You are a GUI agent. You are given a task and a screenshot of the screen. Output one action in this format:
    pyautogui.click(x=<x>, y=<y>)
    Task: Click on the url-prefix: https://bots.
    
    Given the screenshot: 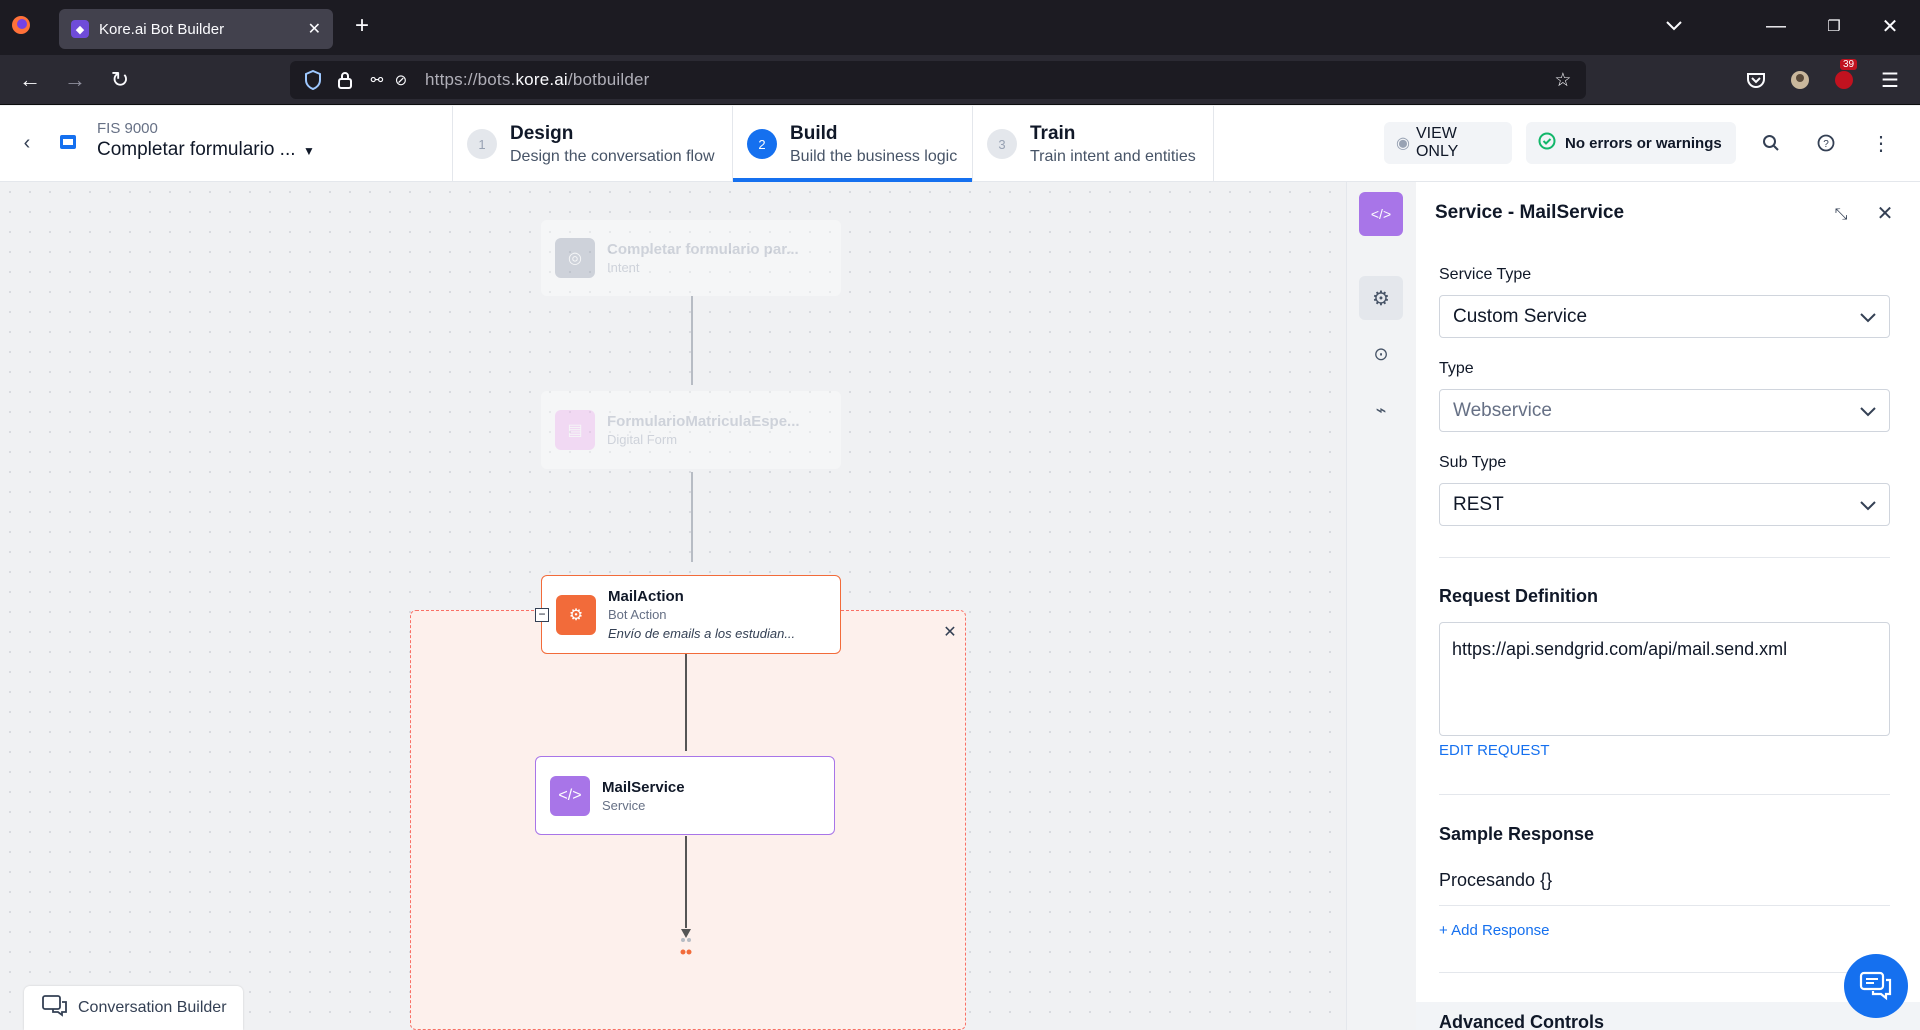 What is the action you would take?
    pyautogui.click(x=470, y=79)
    